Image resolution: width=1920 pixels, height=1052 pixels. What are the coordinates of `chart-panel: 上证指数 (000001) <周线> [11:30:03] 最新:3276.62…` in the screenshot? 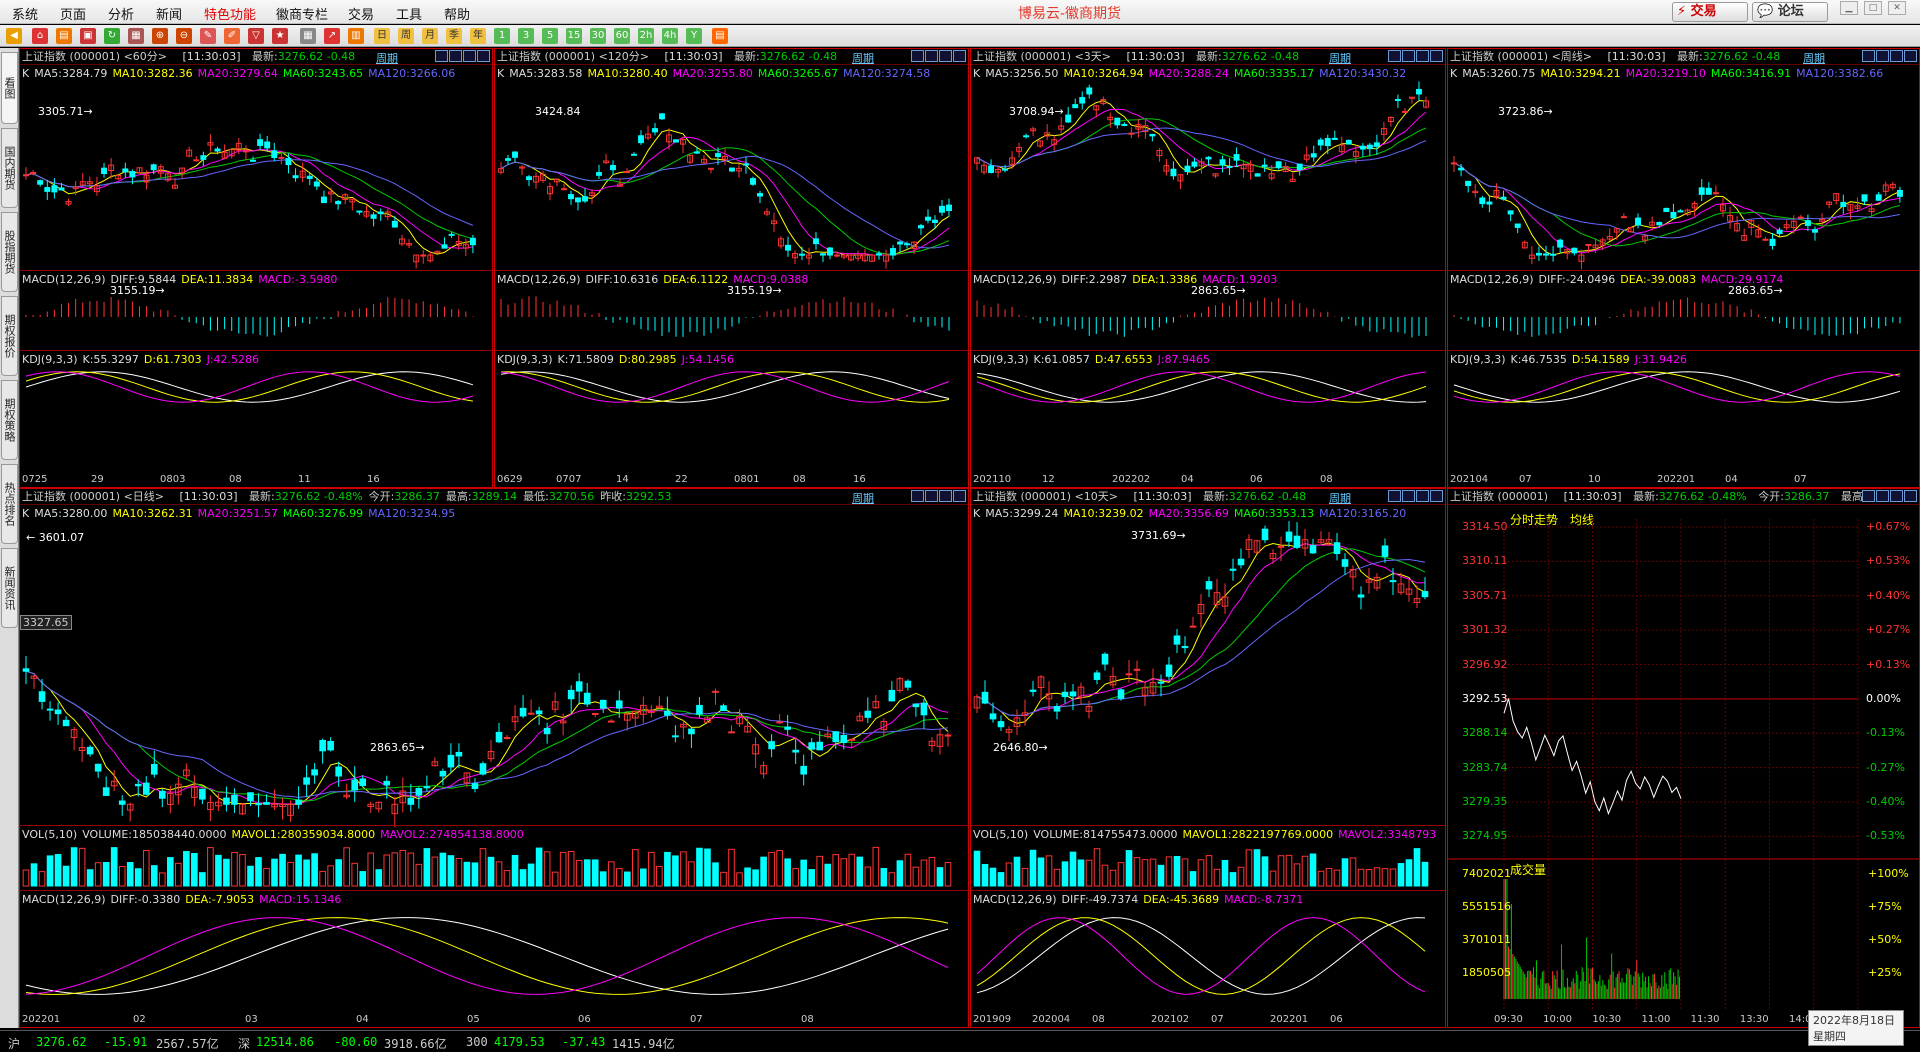 It's located at (1683, 268).